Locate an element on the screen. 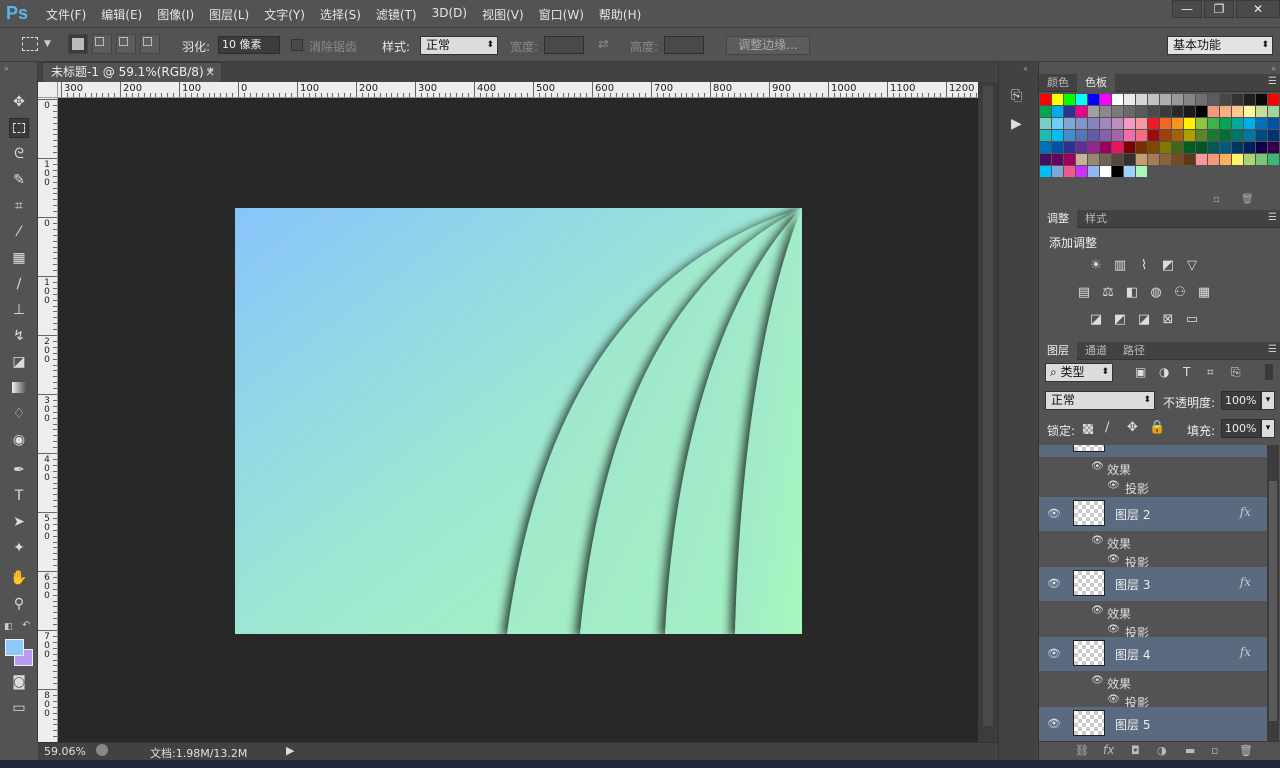 The height and width of the screenshot is (768, 1280). vibrance-icon: ▽ is located at coordinates (1192, 266).